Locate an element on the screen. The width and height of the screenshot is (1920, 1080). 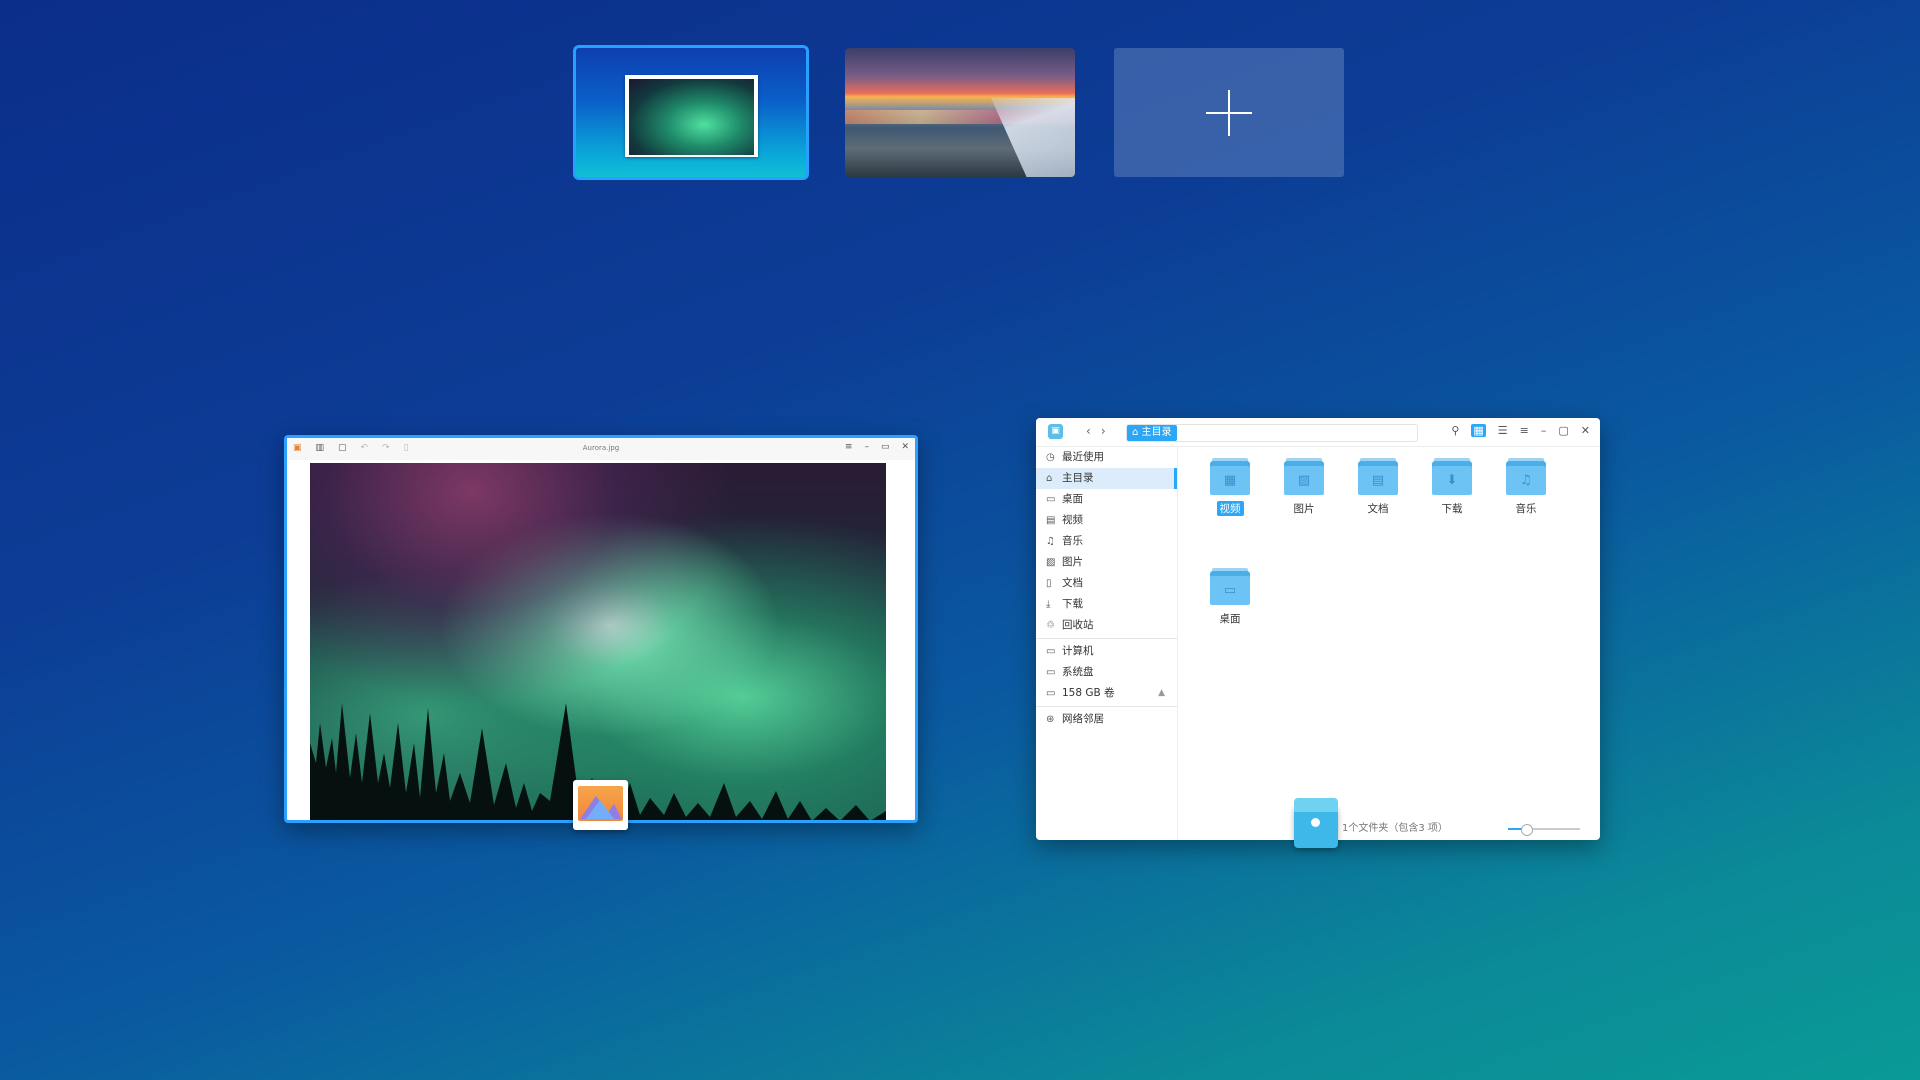
sidebar-item-label: 文档 is located at coordinates (1072, 583).